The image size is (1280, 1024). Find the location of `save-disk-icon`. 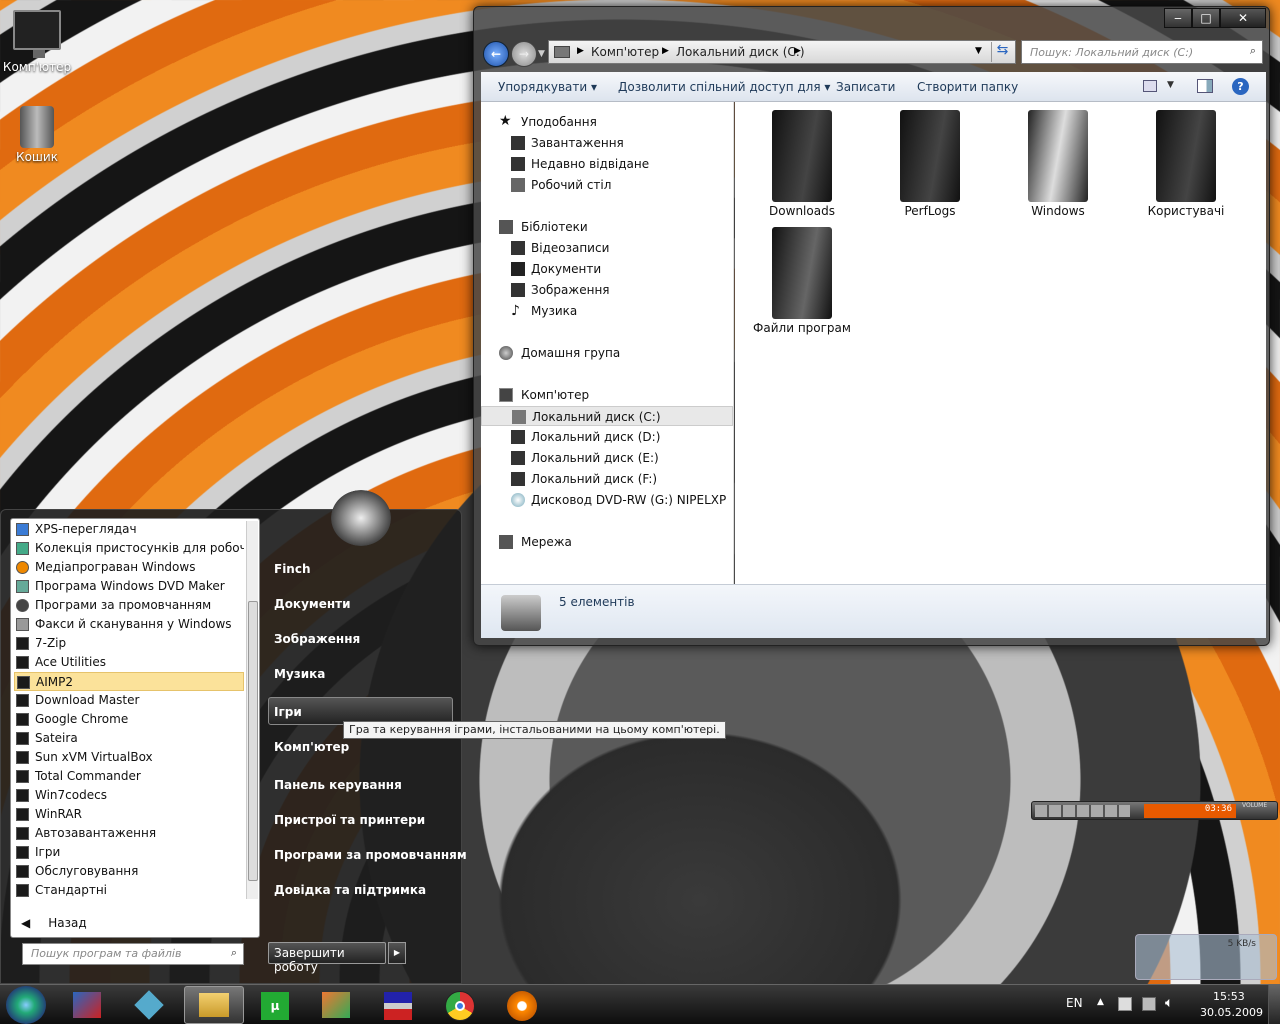

save-disk-icon is located at coordinates (398, 1005).